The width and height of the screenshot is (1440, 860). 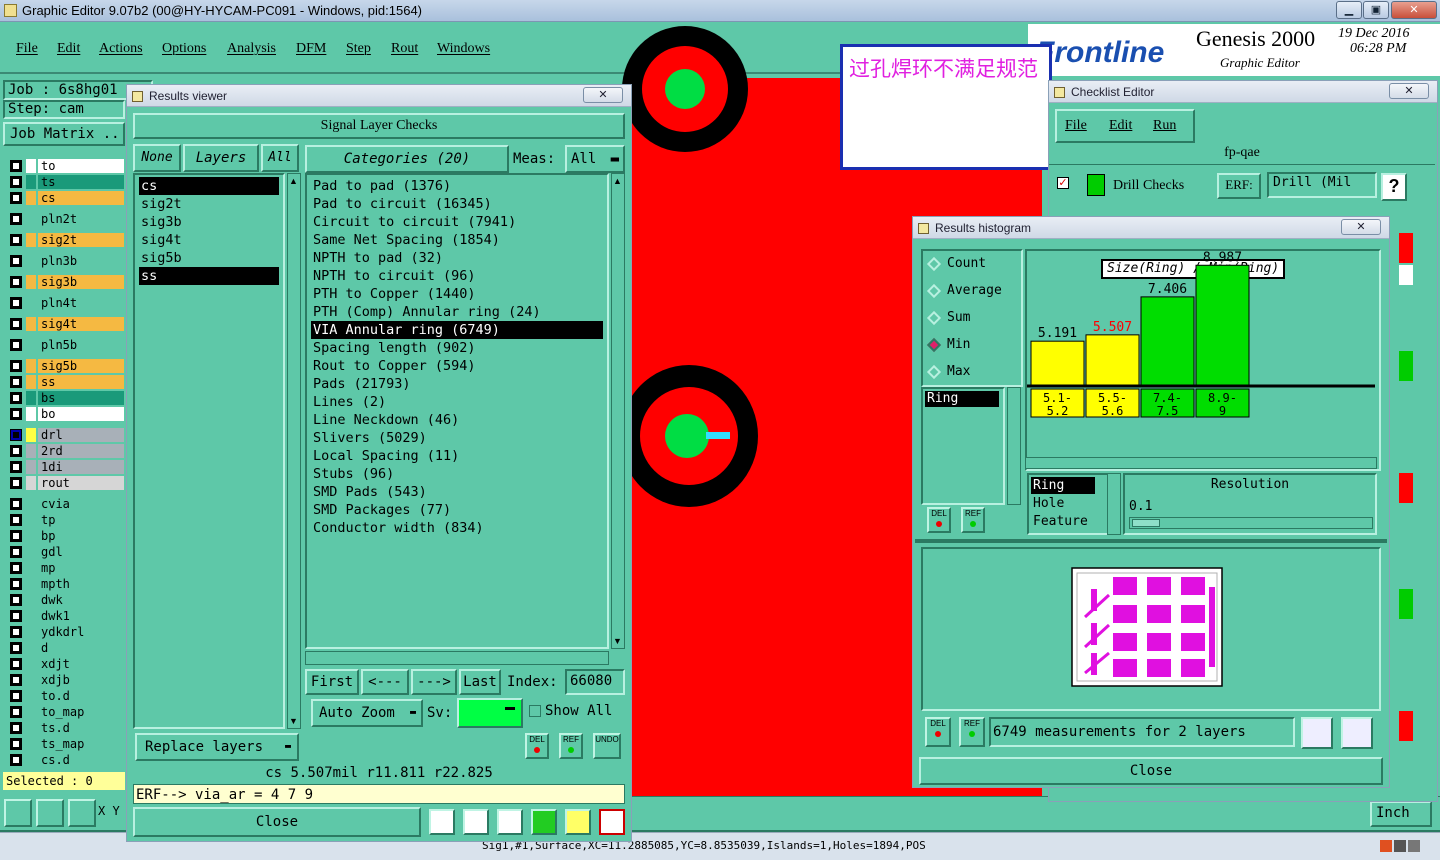 I want to click on checklist-menu-run: Run, so click(x=1164, y=126).